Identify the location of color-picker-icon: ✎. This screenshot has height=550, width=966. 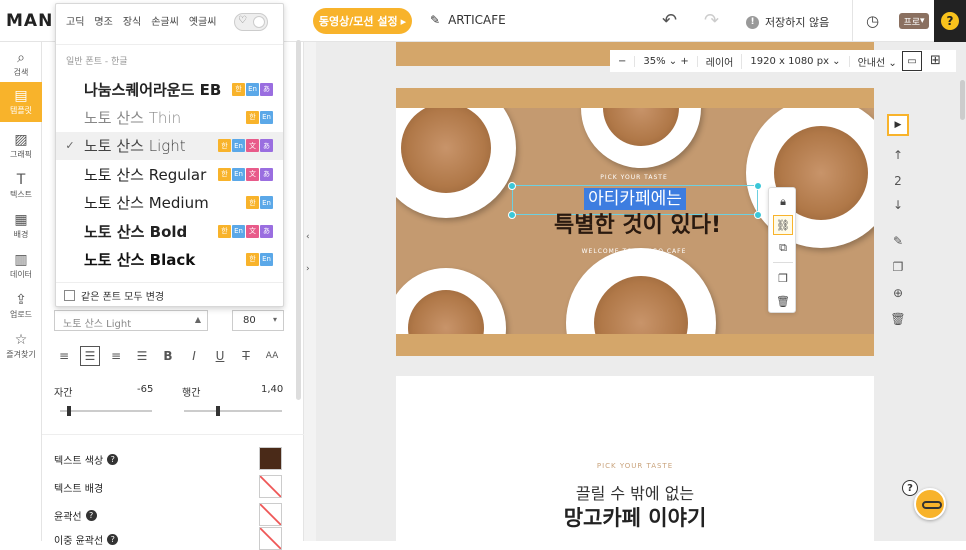
(898, 241).